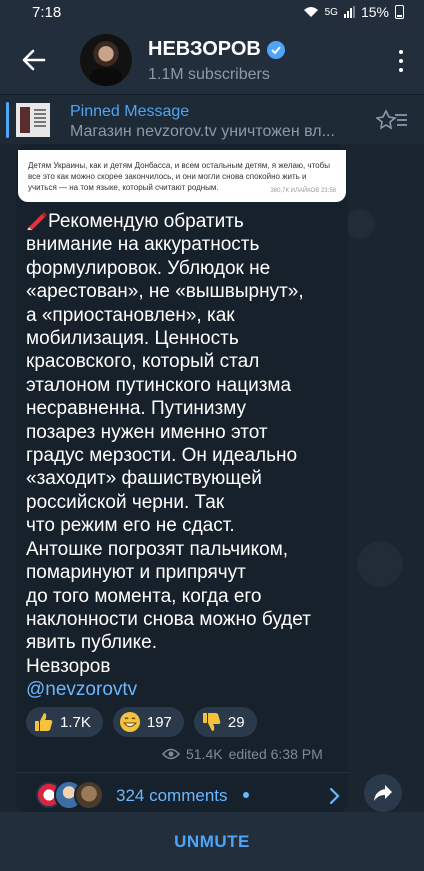 The width and height of the screenshot is (424, 871). What do you see at coordinates (162, 456) in the screenshot?
I see `message-line: градус мерзости. Он идеально` at bounding box center [162, 456].